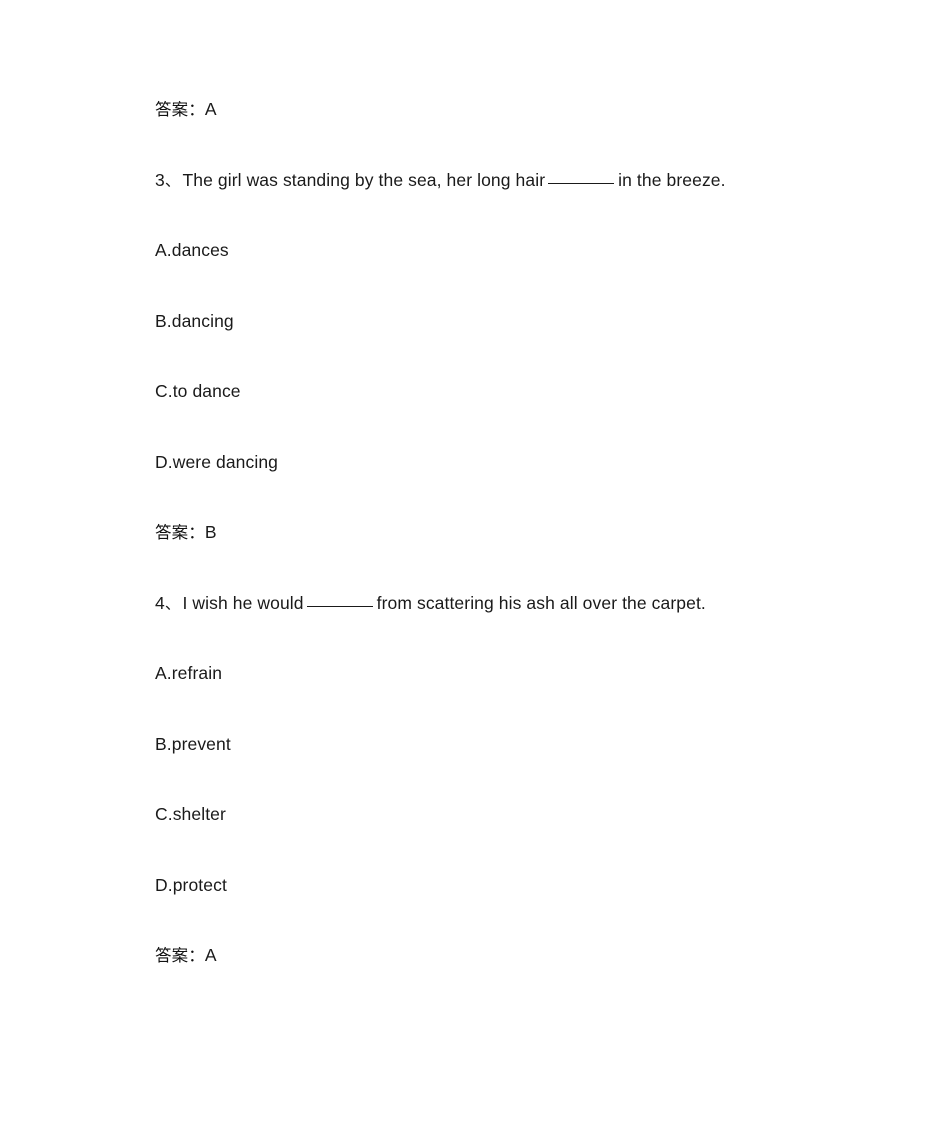 The height and width of the screenshot is (1123, 945). What do you see at coordinates (189, 673) in the screenshot?
I see `option-item: A.refrain` at bounding box center [189, 673].